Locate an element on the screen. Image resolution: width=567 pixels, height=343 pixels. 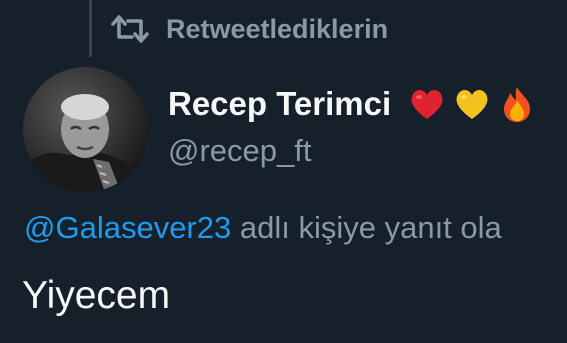
user-handle: @recep_ft is located at coordinates (239, 151).